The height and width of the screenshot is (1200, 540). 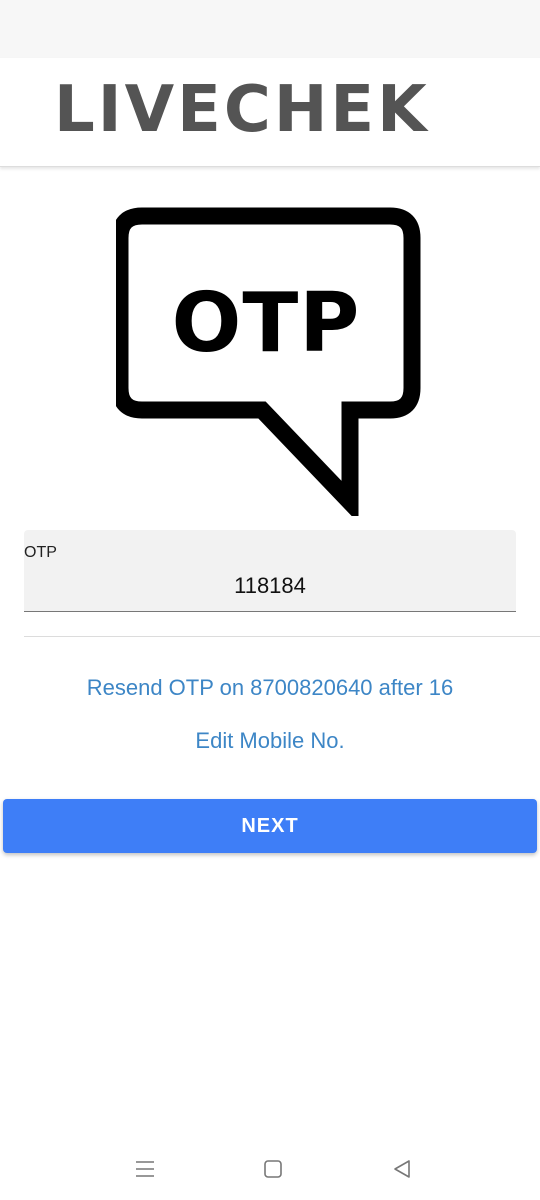 What do you see at coordinates (40, 552) in the screenshot?
I see `otp-field-label: OTP` at bounding box center [40, 552].